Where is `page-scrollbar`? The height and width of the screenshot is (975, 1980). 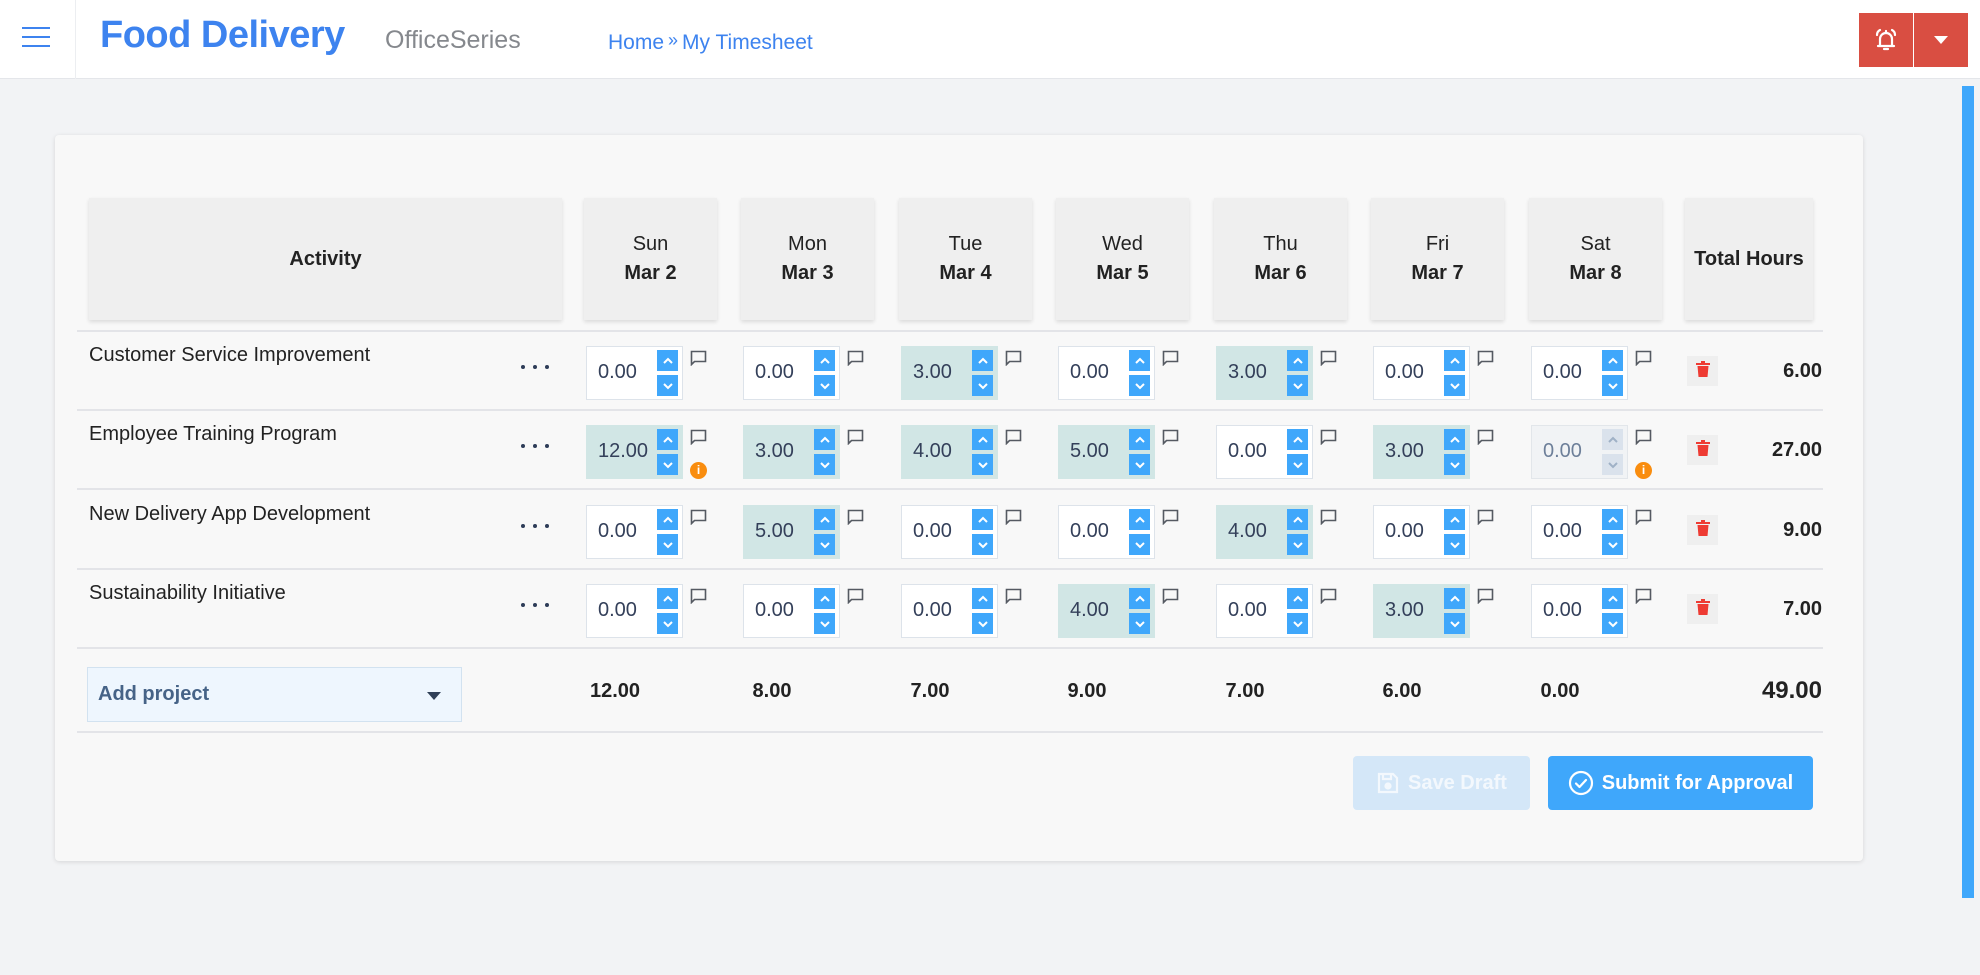
page-scrollbar is located at coordinates (1968, 492).